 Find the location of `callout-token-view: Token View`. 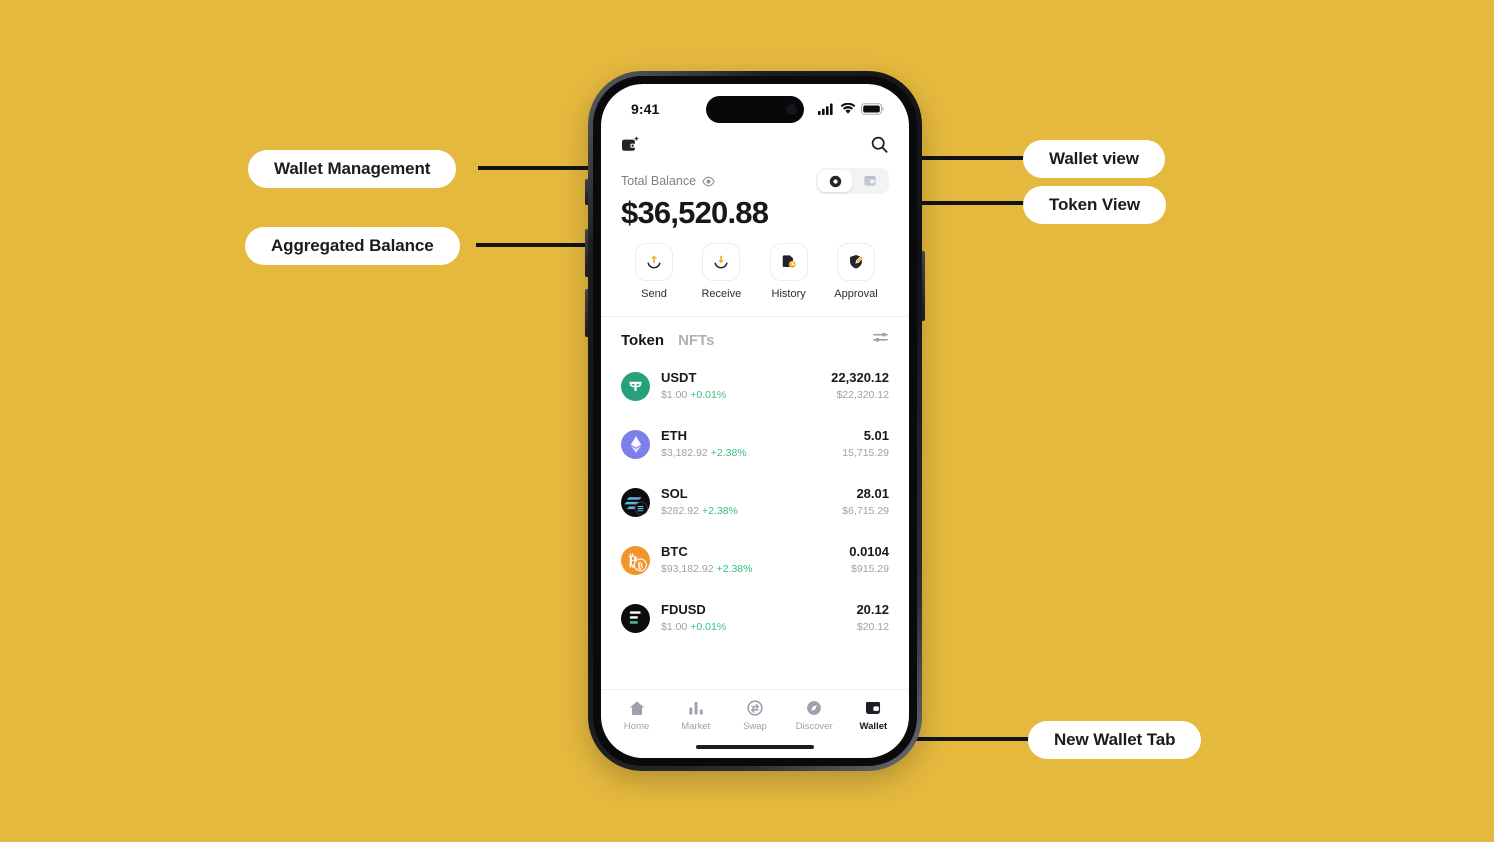

callout-token-view: Token View is located at coordinates (1094, 205).